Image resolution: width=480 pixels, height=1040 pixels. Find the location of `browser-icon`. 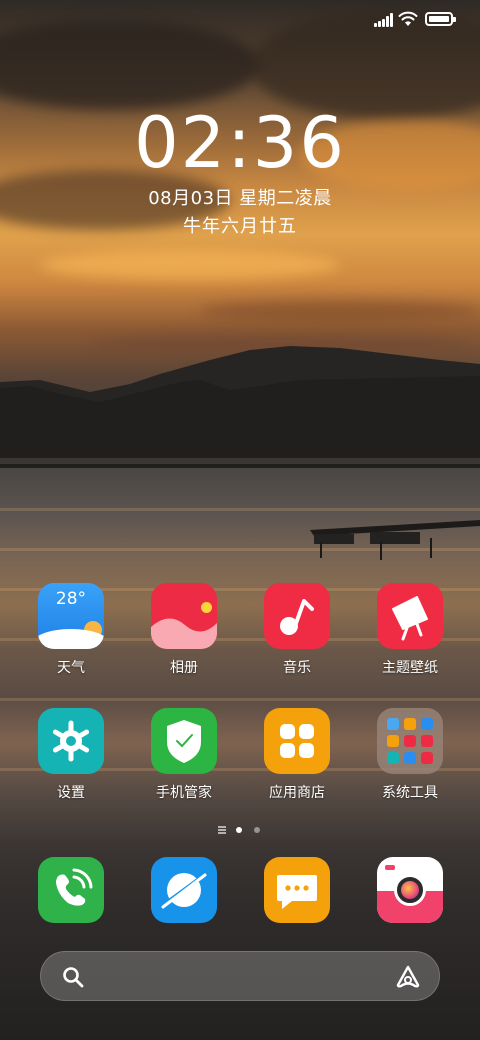

browser-icon is located at coordinates (184, 890).